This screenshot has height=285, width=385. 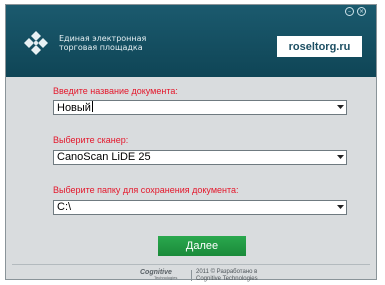 I want to click on doc-name-combobox: Новый, so click(x=200, y=107).